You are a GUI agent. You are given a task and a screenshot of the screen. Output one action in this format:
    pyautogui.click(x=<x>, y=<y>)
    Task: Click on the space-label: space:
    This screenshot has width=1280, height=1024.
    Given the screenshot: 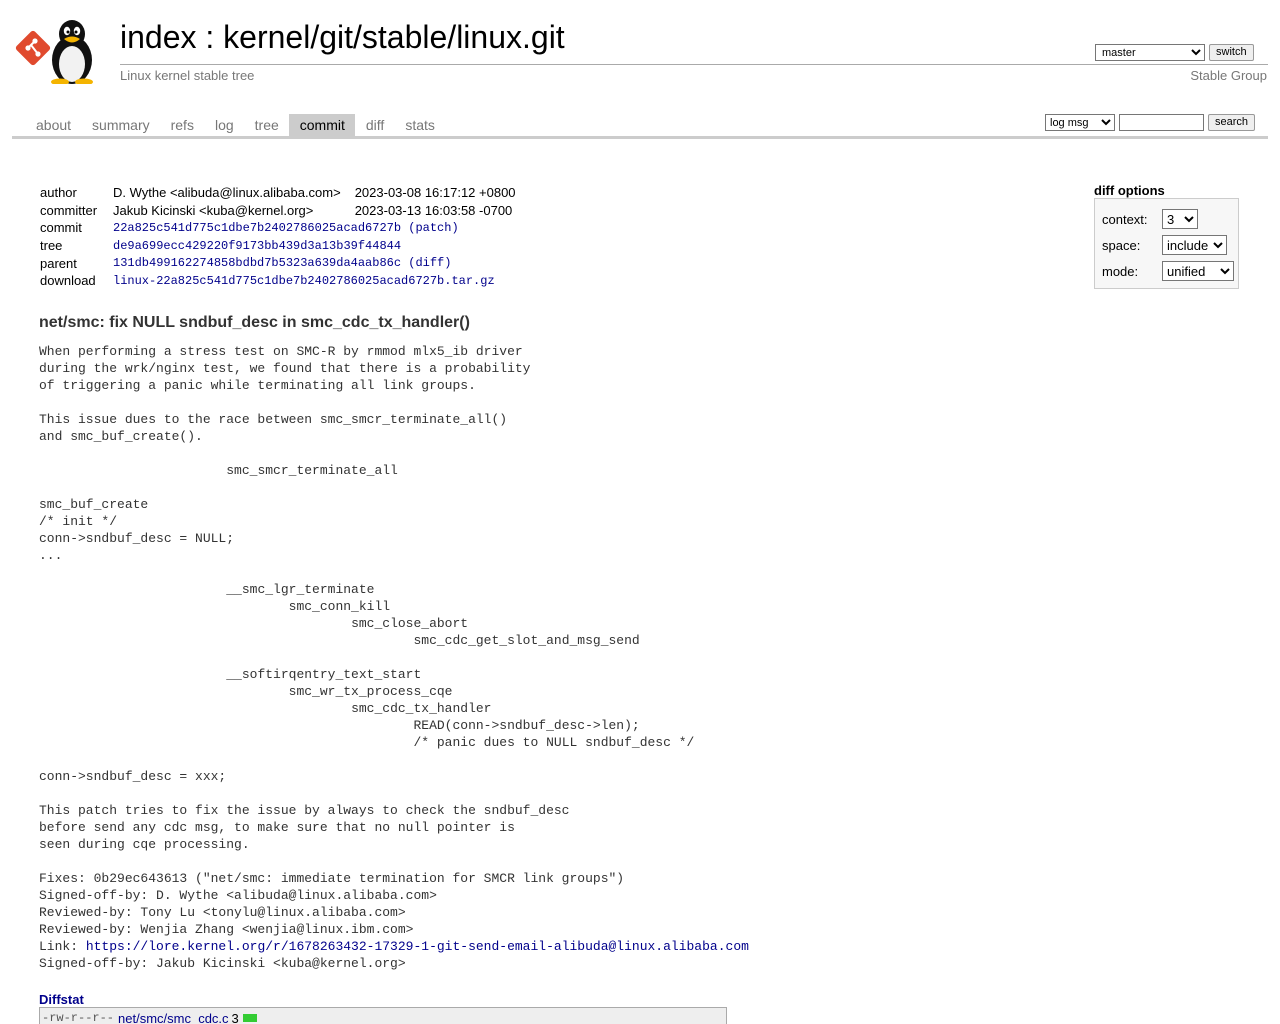 What is the action you would take?
    pyautogui.click(x=1121, y=245)
    